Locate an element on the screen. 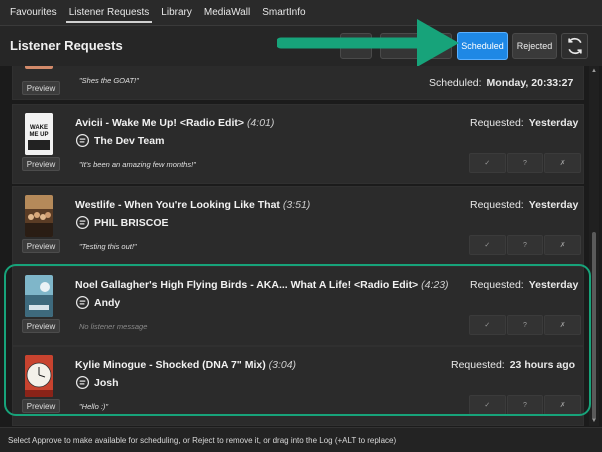  tab-mediawall: MediaWall is located at coordinates (227, 16).